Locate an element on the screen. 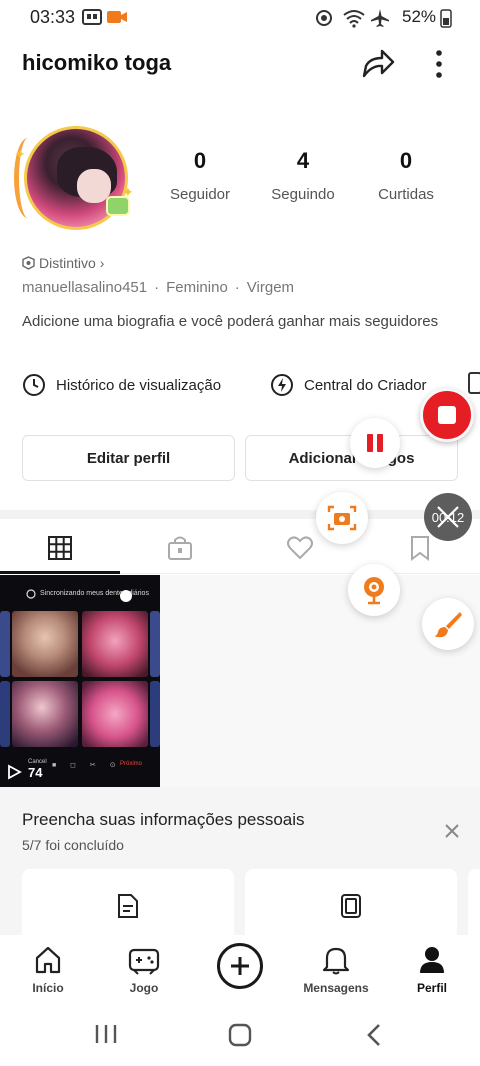 The width and height of the screenshot is (480, 1066). close-icon is located at coordinates (452, 831).